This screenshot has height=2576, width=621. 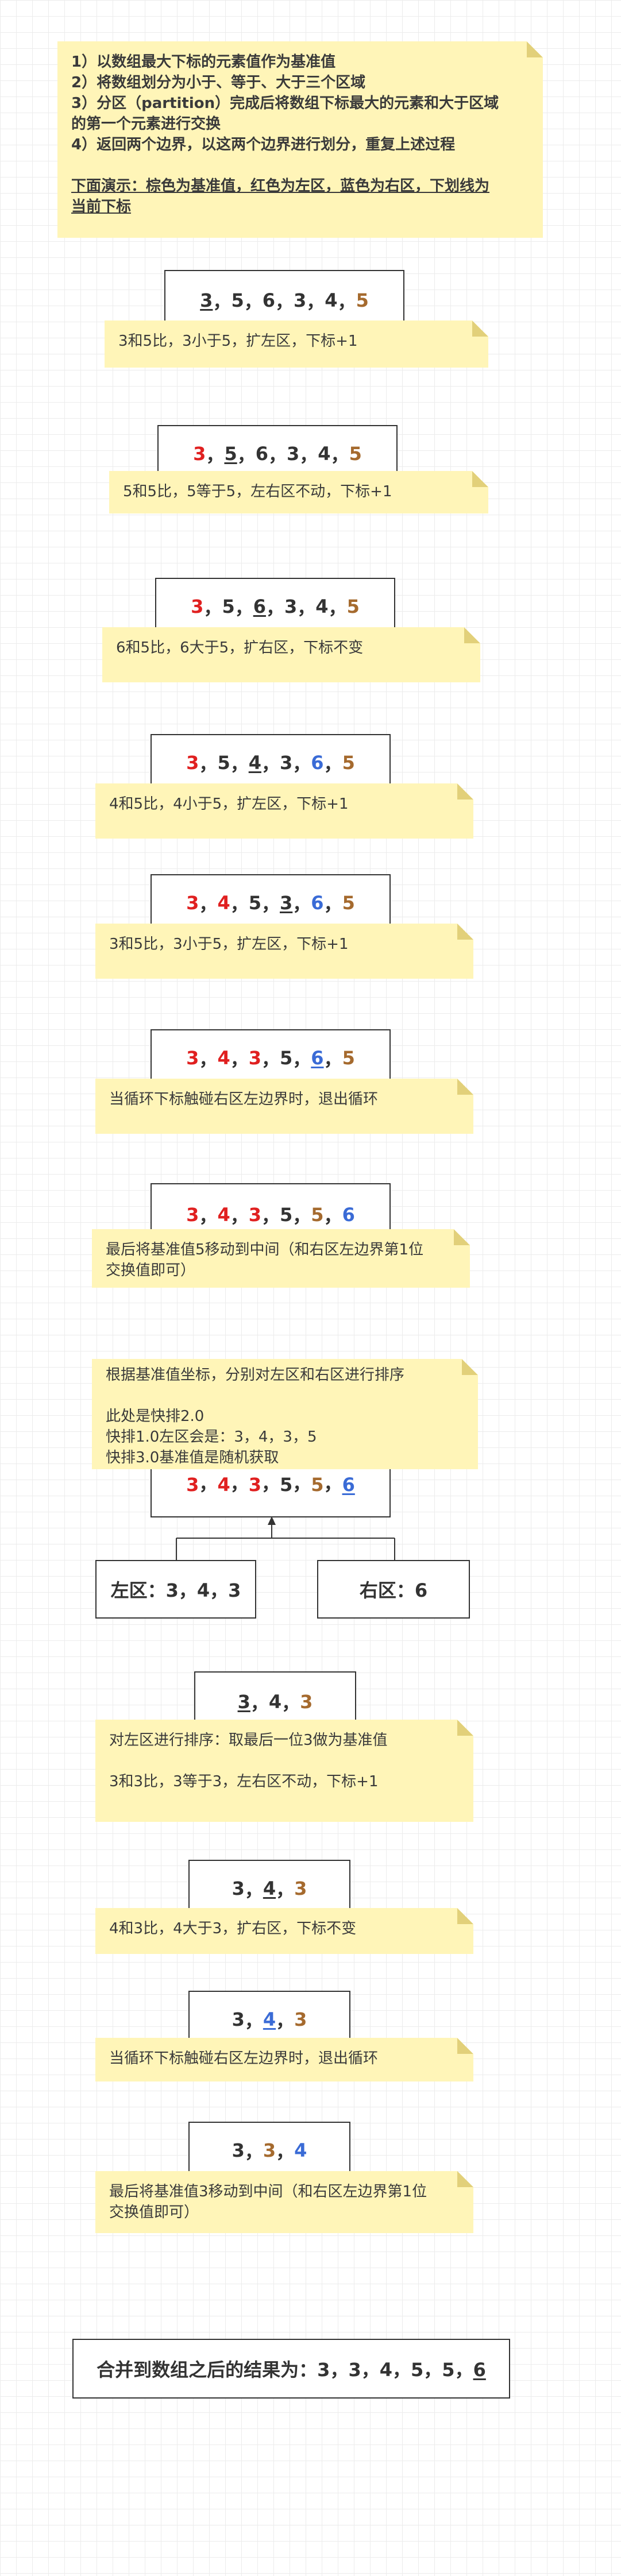 I want to click on note-line: 根据基准值坐标，分别对左区和右区进行排序, so click(x=255, y=1375).